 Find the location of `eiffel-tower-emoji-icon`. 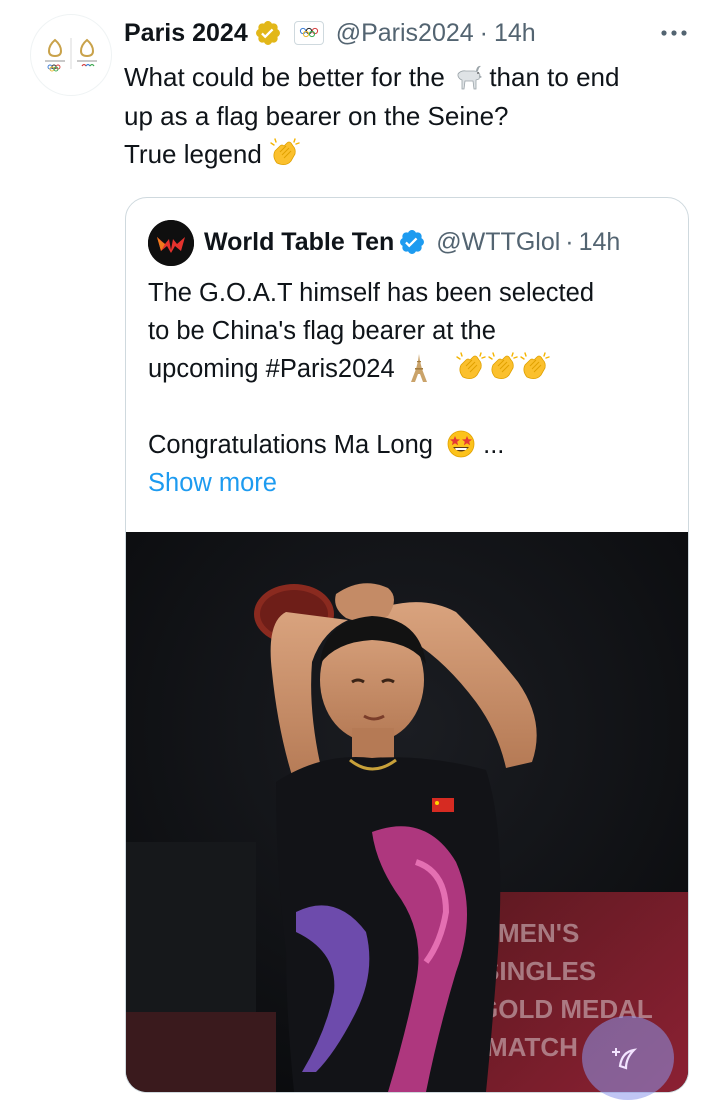

eiffel-tower-emoji-icon is located at coordinates (421, 368).